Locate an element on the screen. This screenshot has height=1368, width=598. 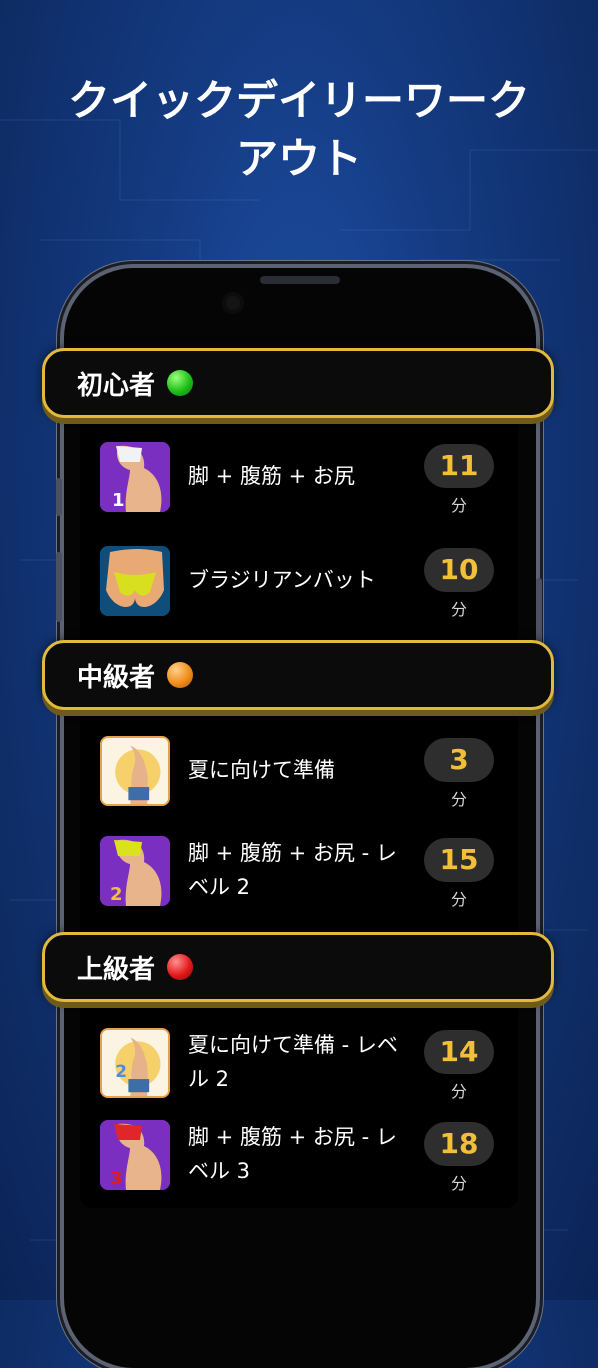
duration-value: 14 is located at coordinates (459, 1052).